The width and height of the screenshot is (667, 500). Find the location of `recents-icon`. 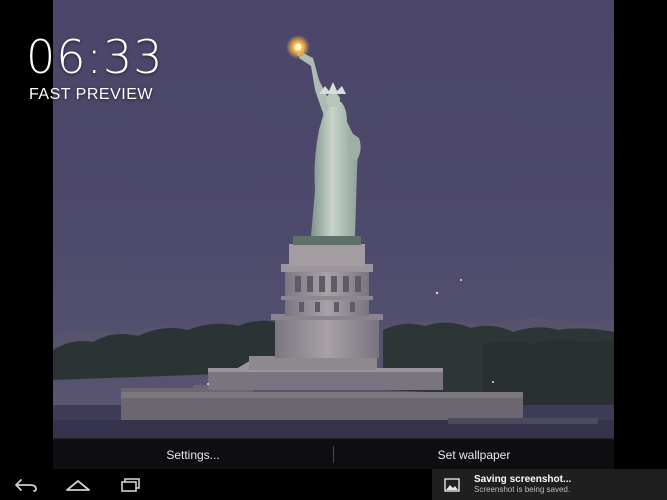

recents-icon is located at coordinates (130, 484).